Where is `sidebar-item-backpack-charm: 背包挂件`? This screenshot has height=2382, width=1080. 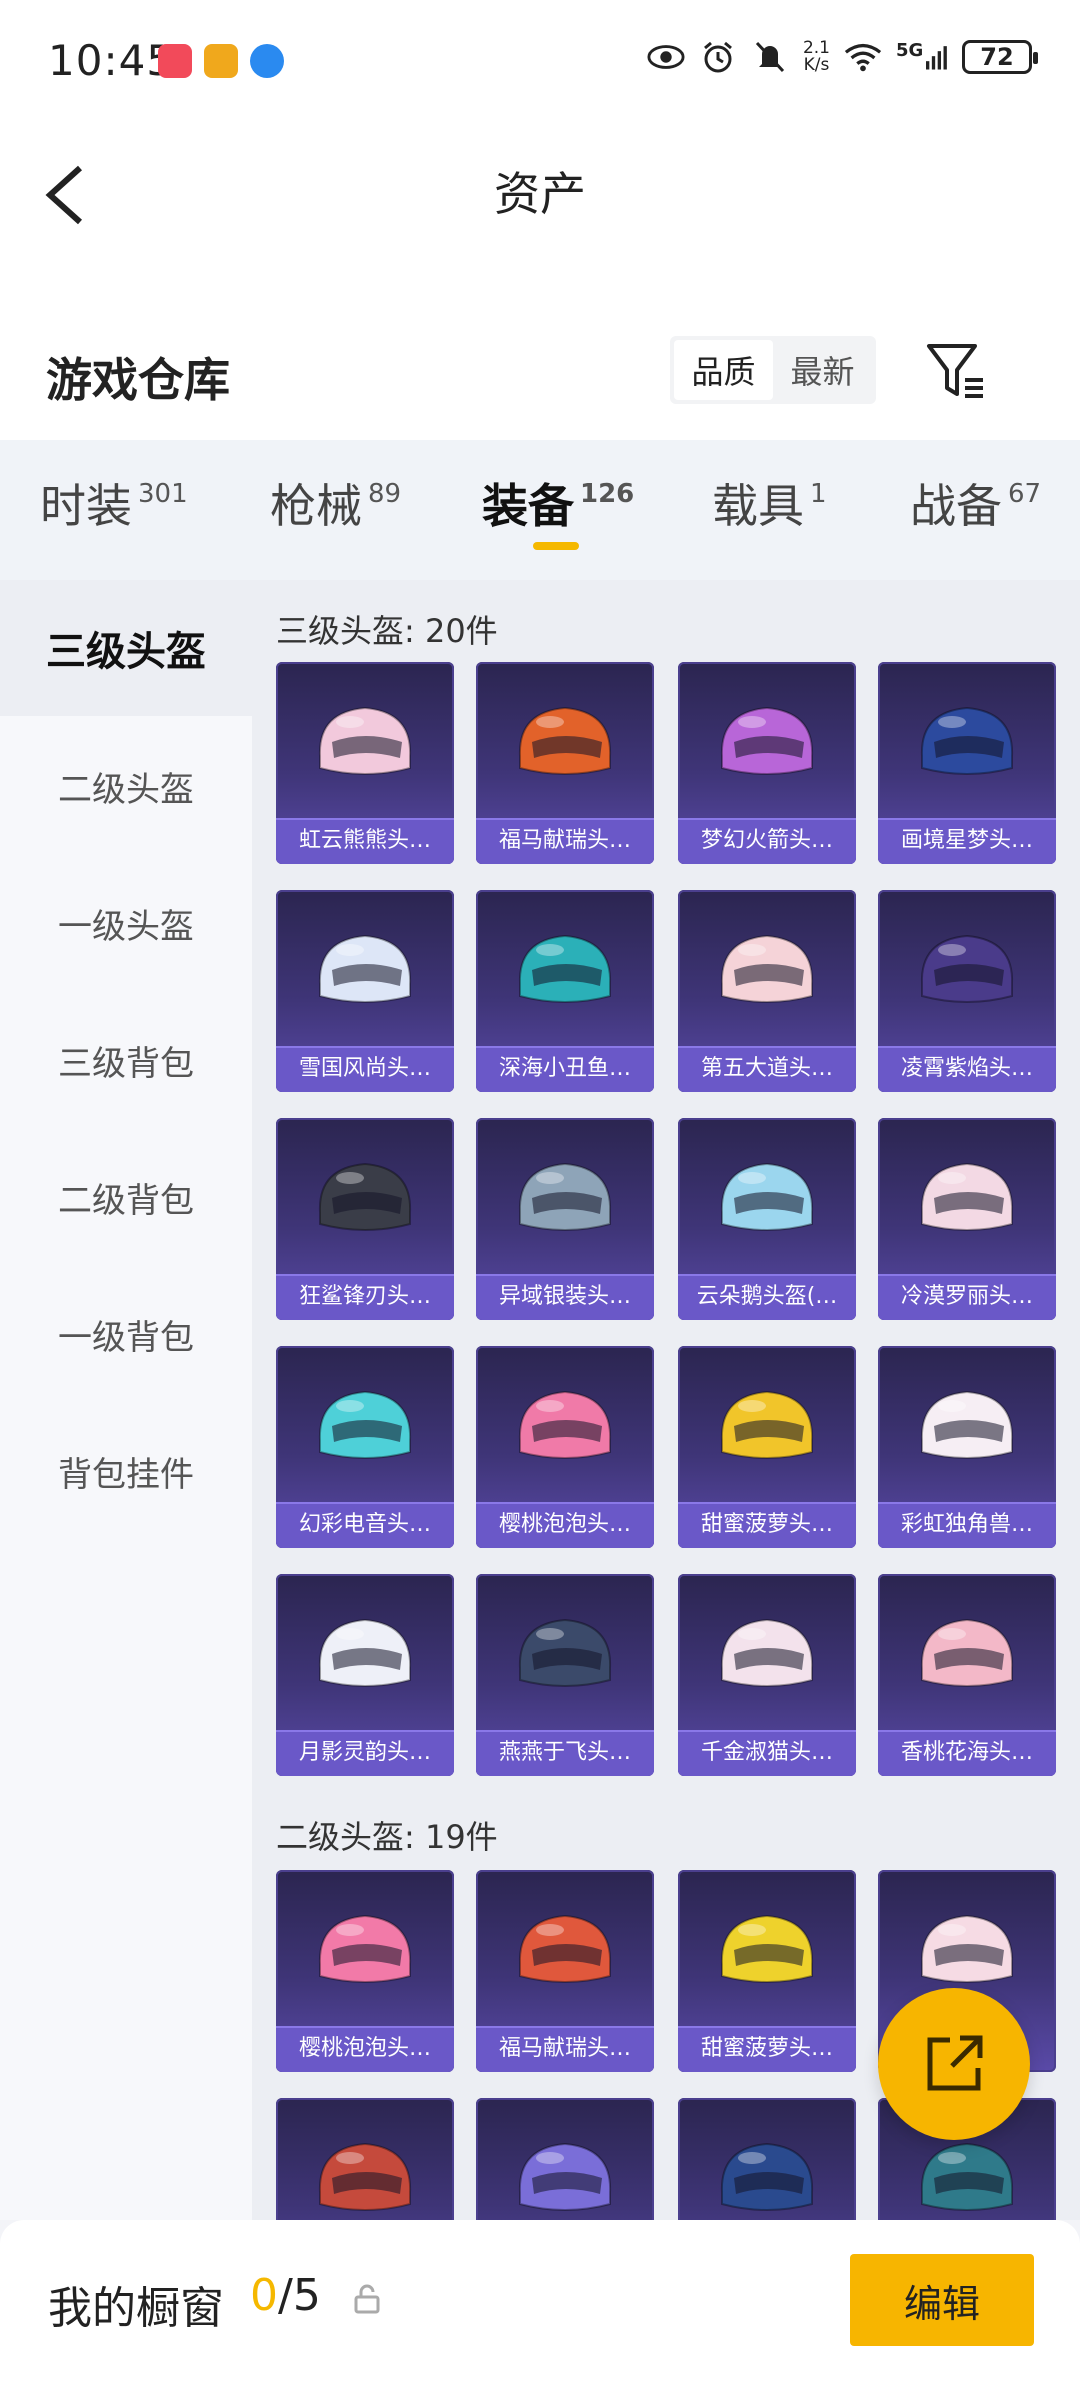 sidebar-item-backpack-charm: 背包挂件 is located at coordinates (126, 1471).